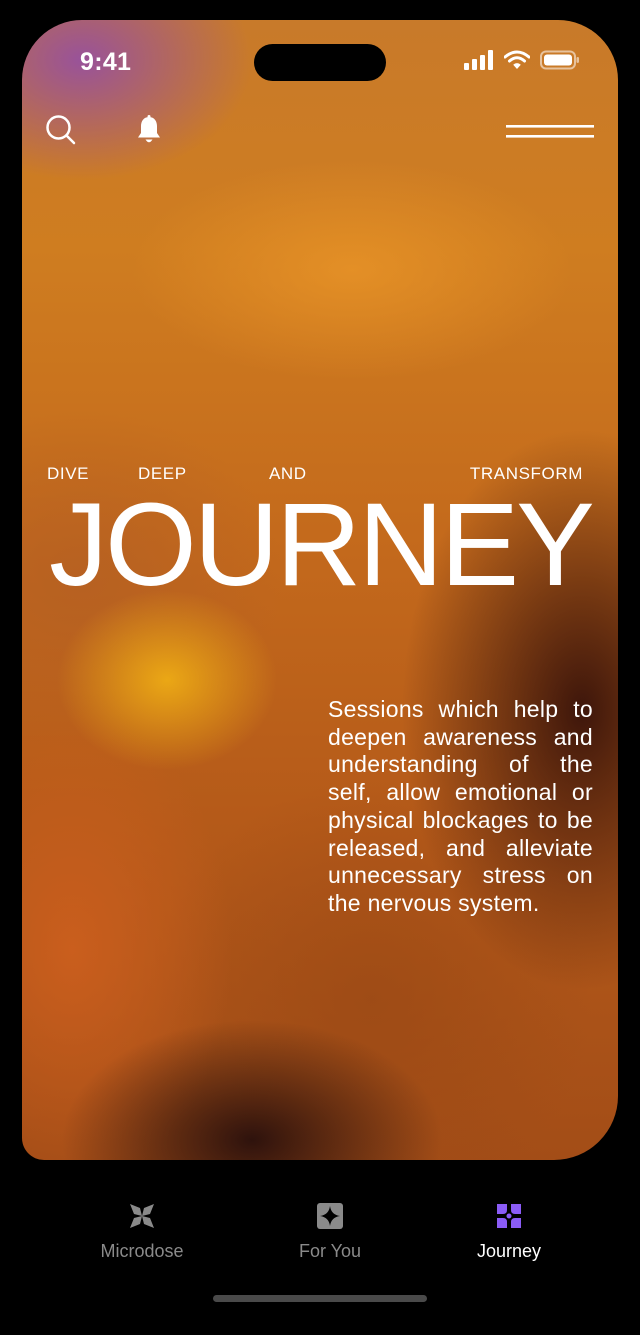 The width and height of the screenshot is (640, 1335). What do you see at coordinates (142, 1251) in the screenshot?
I see `tab-label: Microdose` at bounding box center [142, 1251].